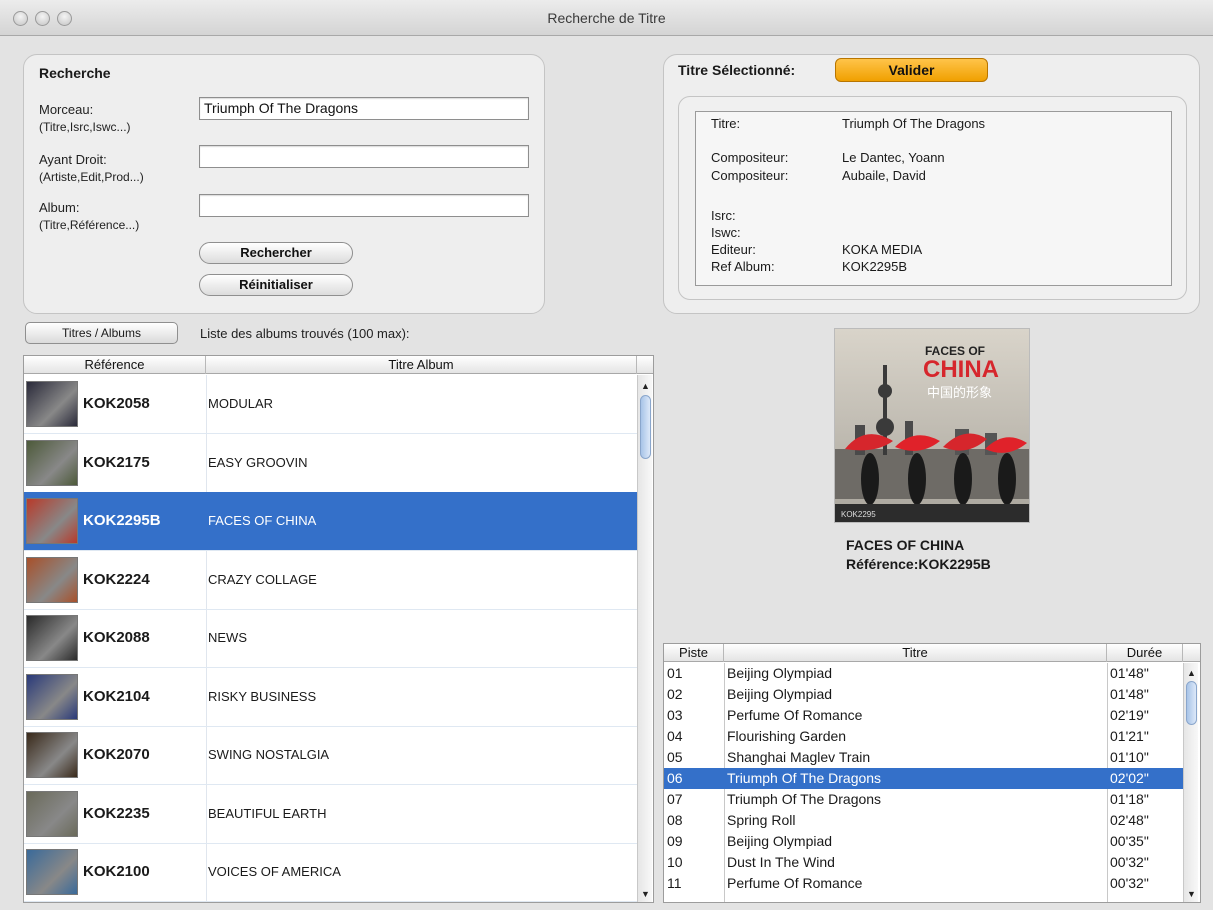  I want to click on track-duration: 01'48", so click(1129, 694).